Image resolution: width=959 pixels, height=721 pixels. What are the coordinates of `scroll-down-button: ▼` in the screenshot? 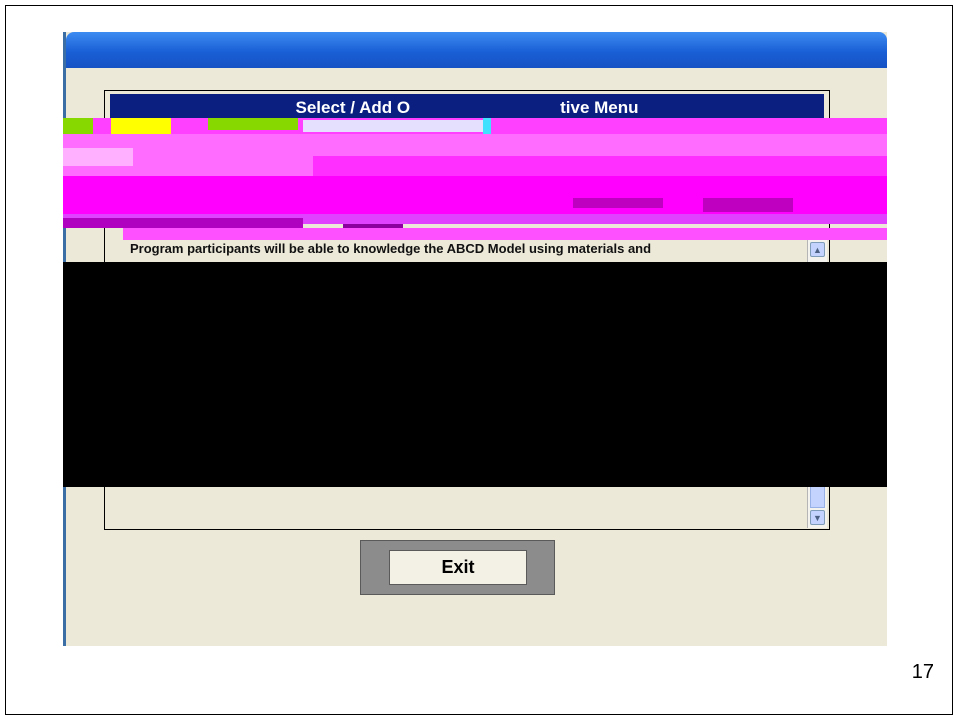 It's located at (817, 517).